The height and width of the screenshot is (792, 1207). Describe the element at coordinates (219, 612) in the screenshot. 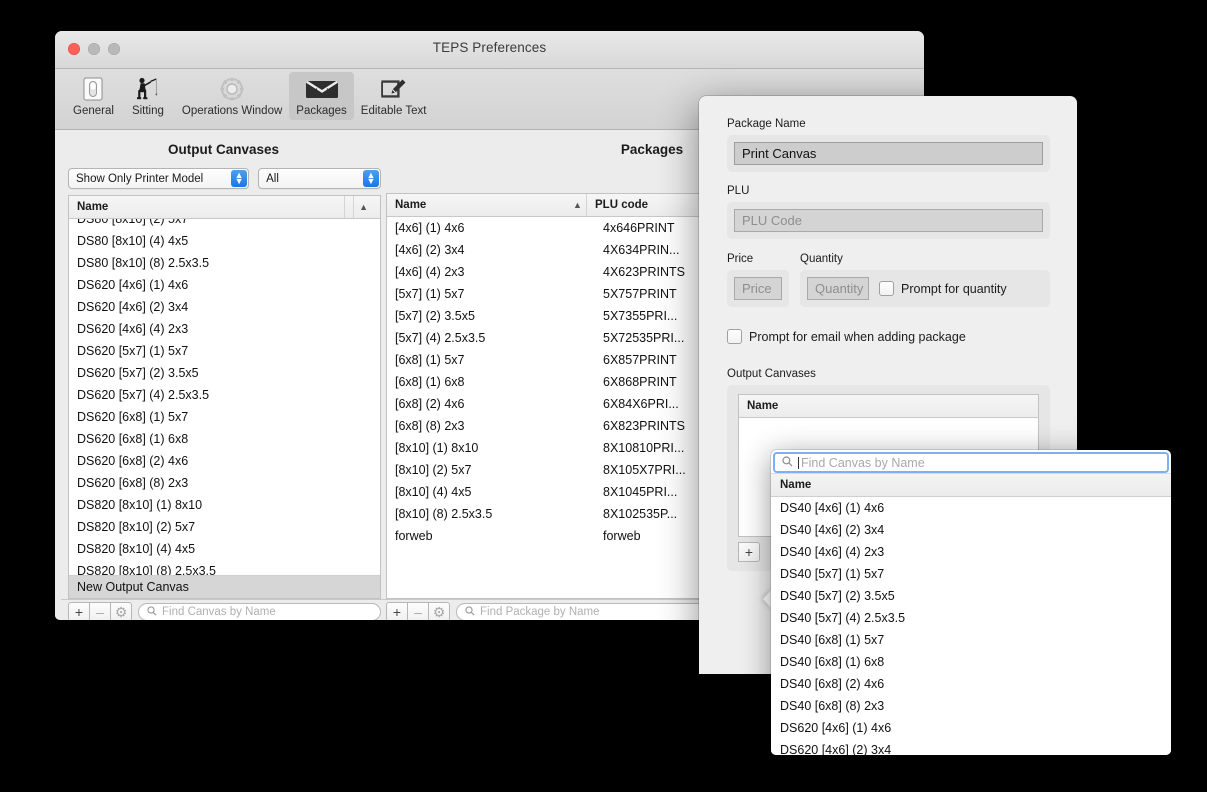

I see `canvas-search-placeholder: Find Canvas by Name` at that location.